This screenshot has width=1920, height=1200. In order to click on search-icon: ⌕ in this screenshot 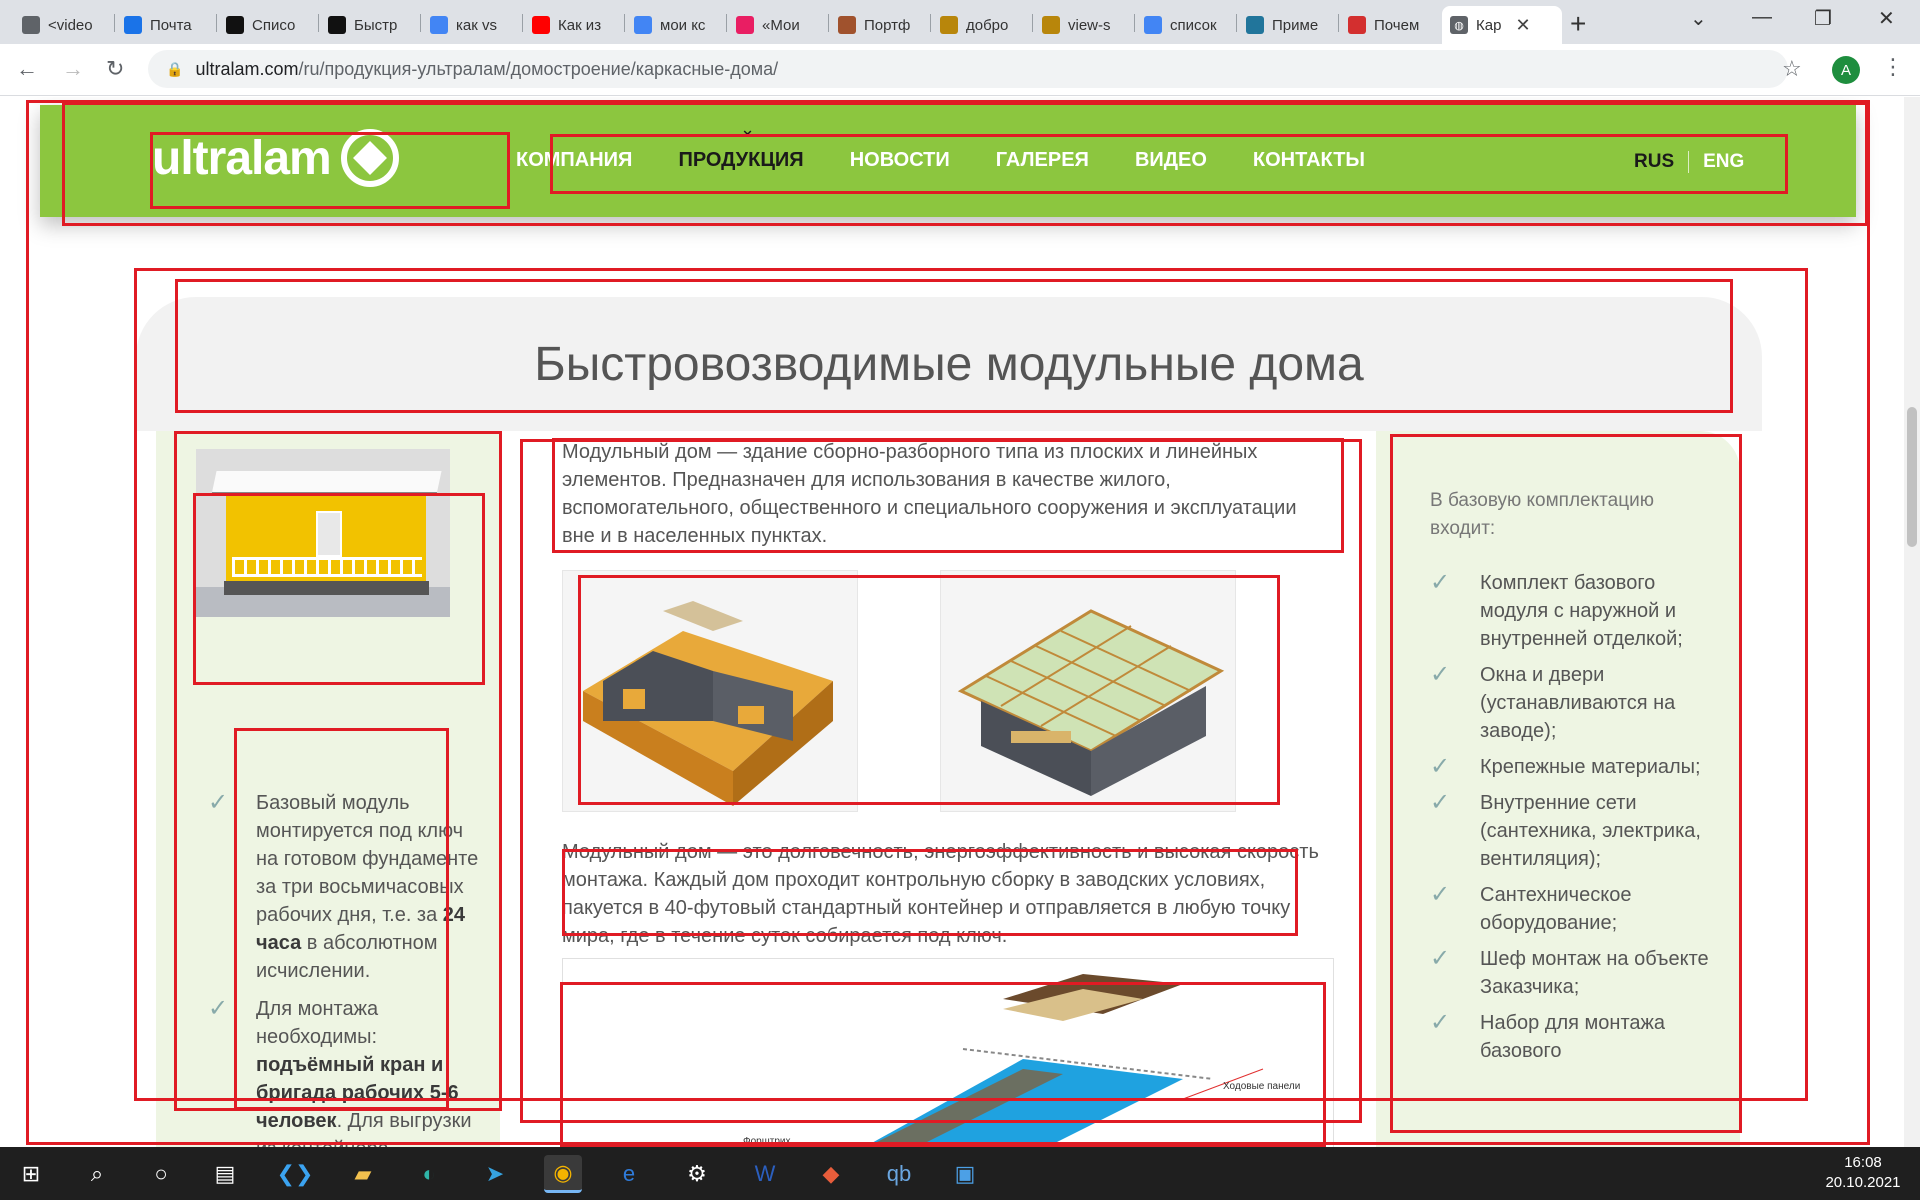, I will do `click(97, 1174)`.